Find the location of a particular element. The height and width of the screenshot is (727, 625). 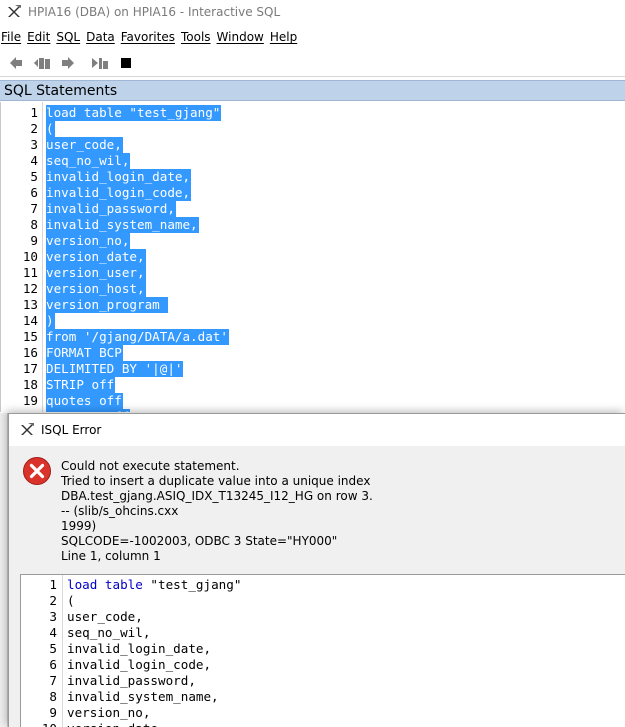

line-number: 15 is located at coordinates (30, 336).